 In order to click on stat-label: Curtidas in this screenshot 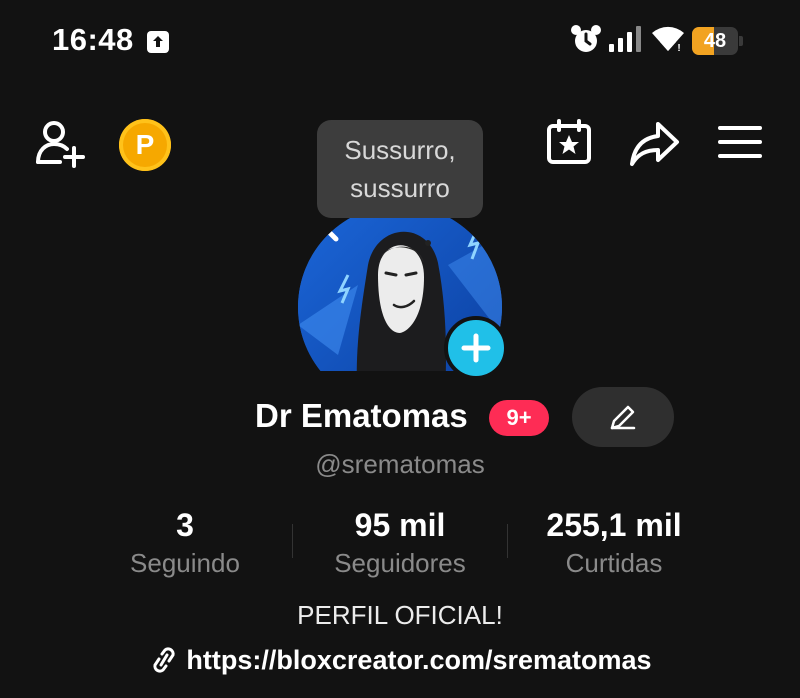, I will do `click(614, 563)`.